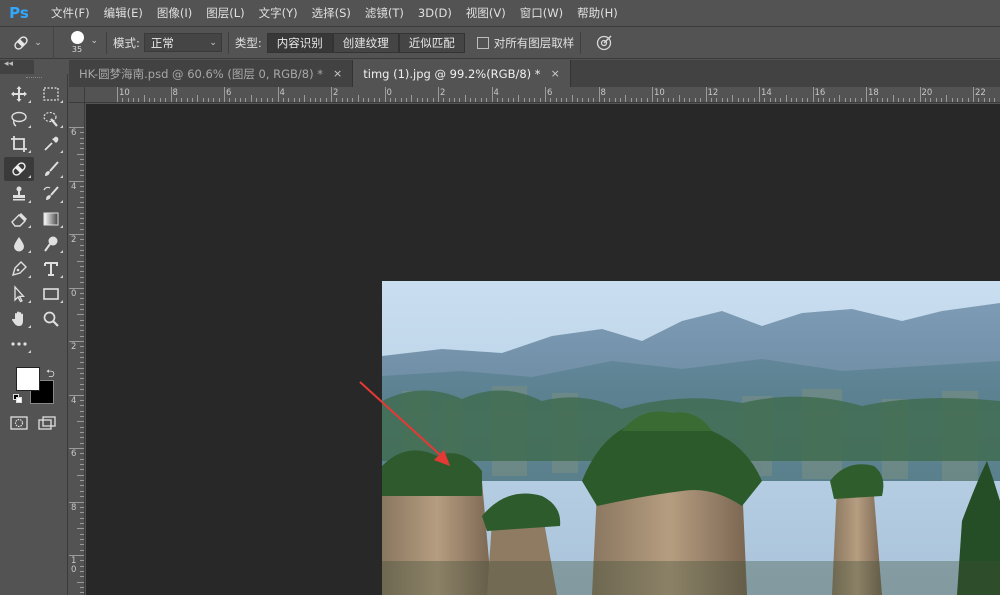 The width and height of the screenshot is (1000, 595). Describe the element at coordinates (927, 93) in the screenshot. I see `ruler-h-label: 20` at that location.